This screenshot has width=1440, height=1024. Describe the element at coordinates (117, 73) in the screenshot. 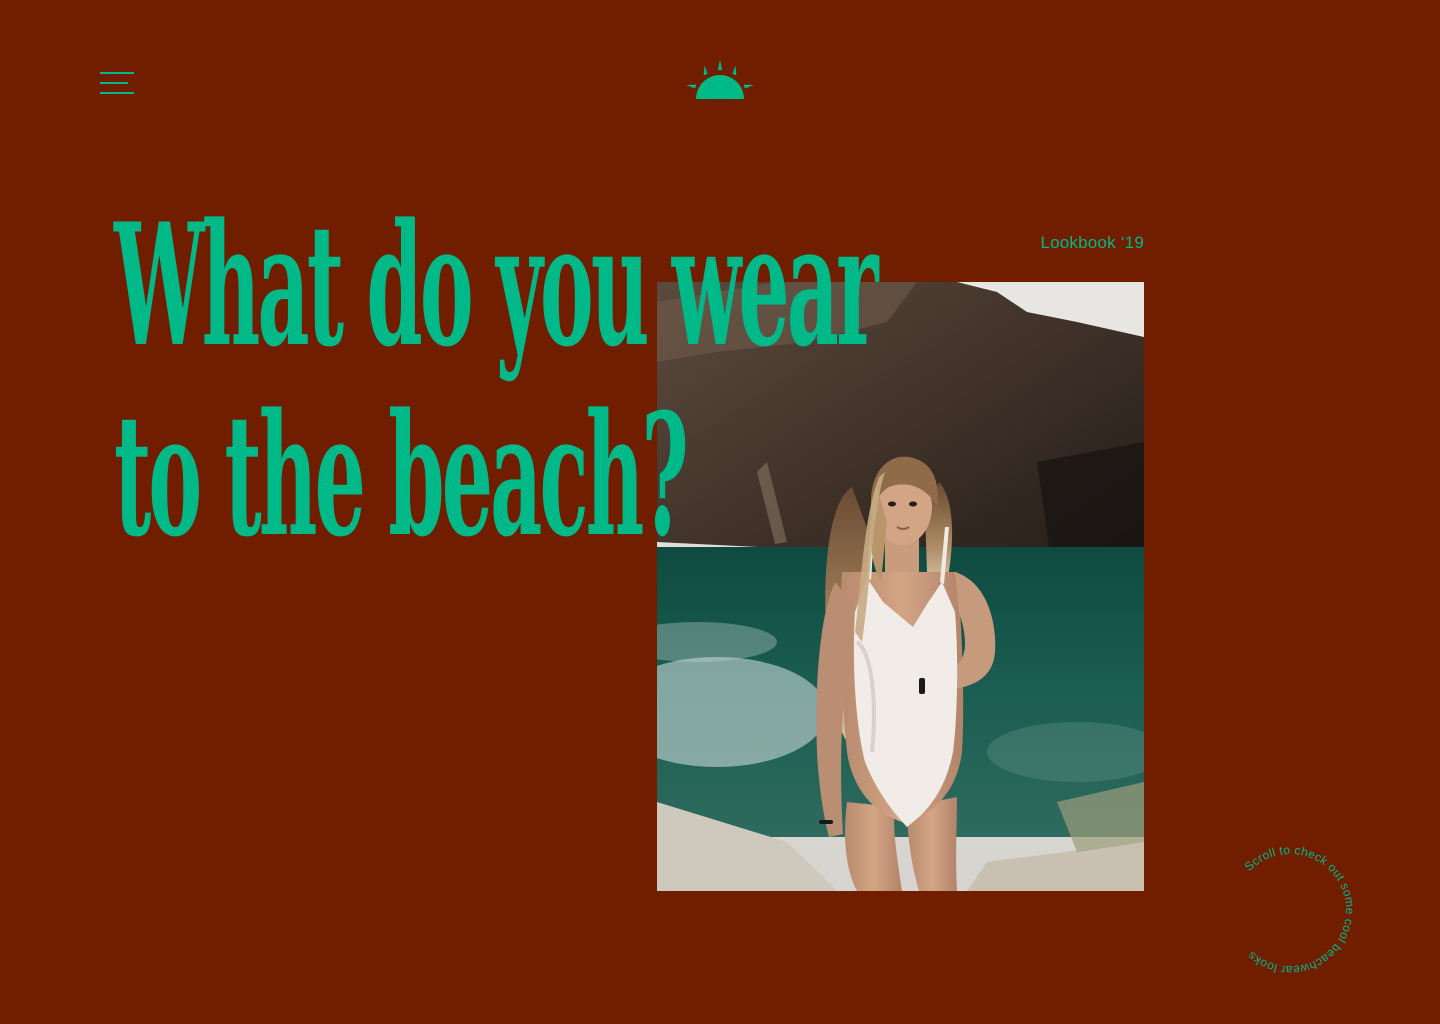

I see `hamburger-menu-icon` at that location.